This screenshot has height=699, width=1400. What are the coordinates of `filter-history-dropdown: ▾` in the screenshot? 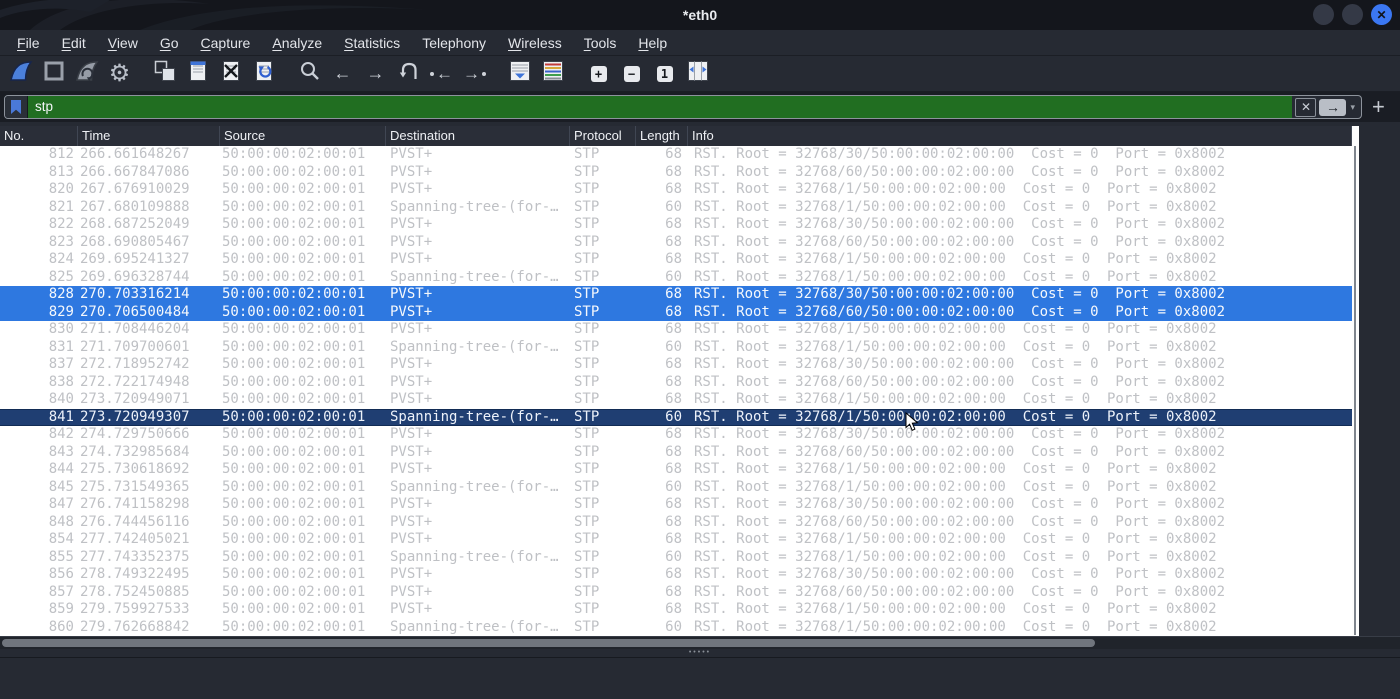 It's located at (1353, 107).